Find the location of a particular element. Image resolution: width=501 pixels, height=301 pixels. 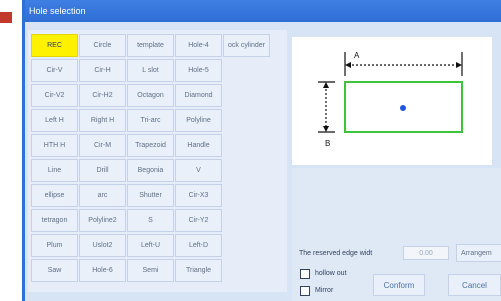

hole-type-button-ock-cylinder: ock cylinder is located at coordinates (246, 45).